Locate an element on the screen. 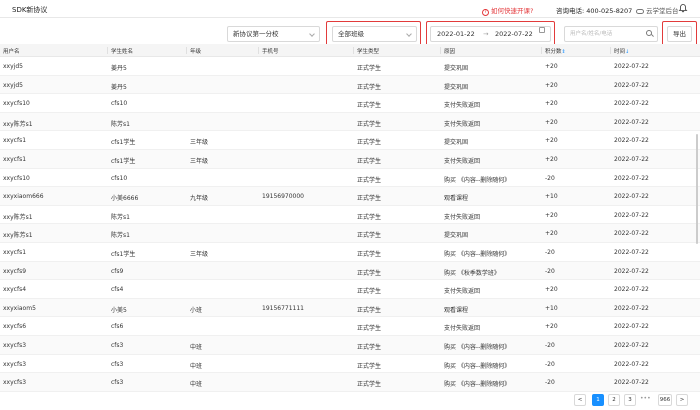  cell-reason: 购买 《秋季数学班》 is located at coordinates (472, 273).